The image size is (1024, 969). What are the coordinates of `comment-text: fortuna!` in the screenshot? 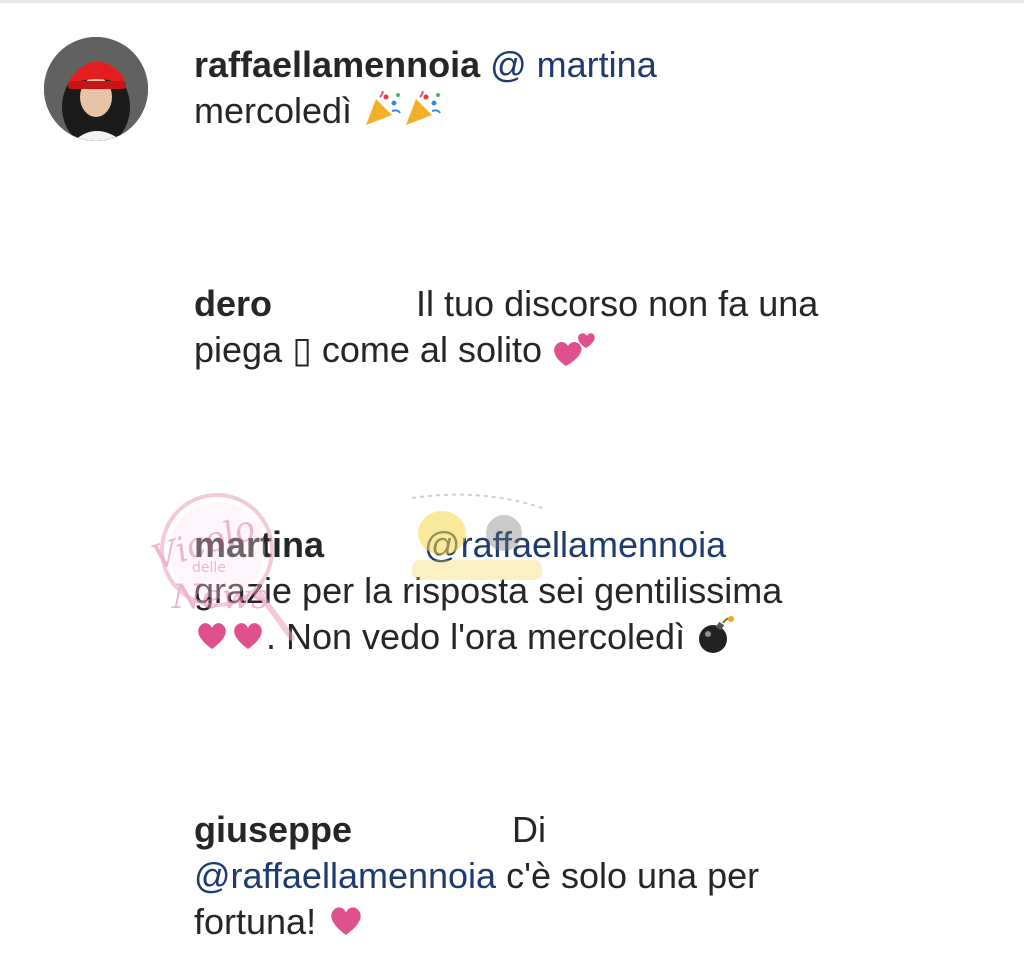 It's located at (260, 921).